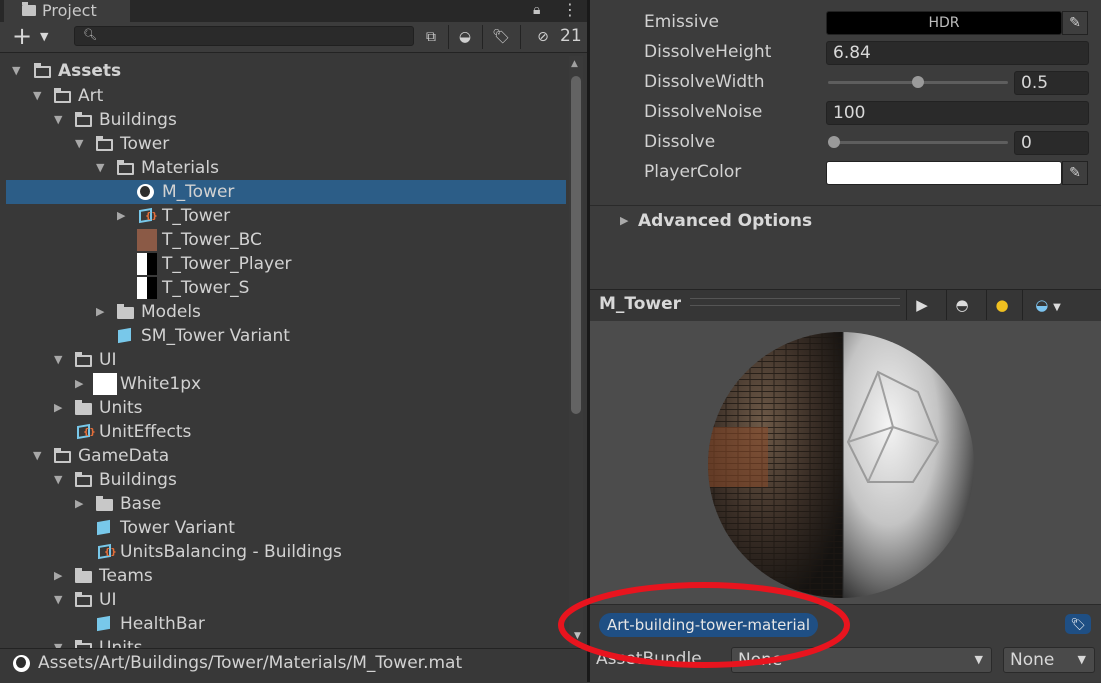  Describe the element at coordinates (283, 576) in the screenshot. I see `tree-row: ▶ Teams` at that location.